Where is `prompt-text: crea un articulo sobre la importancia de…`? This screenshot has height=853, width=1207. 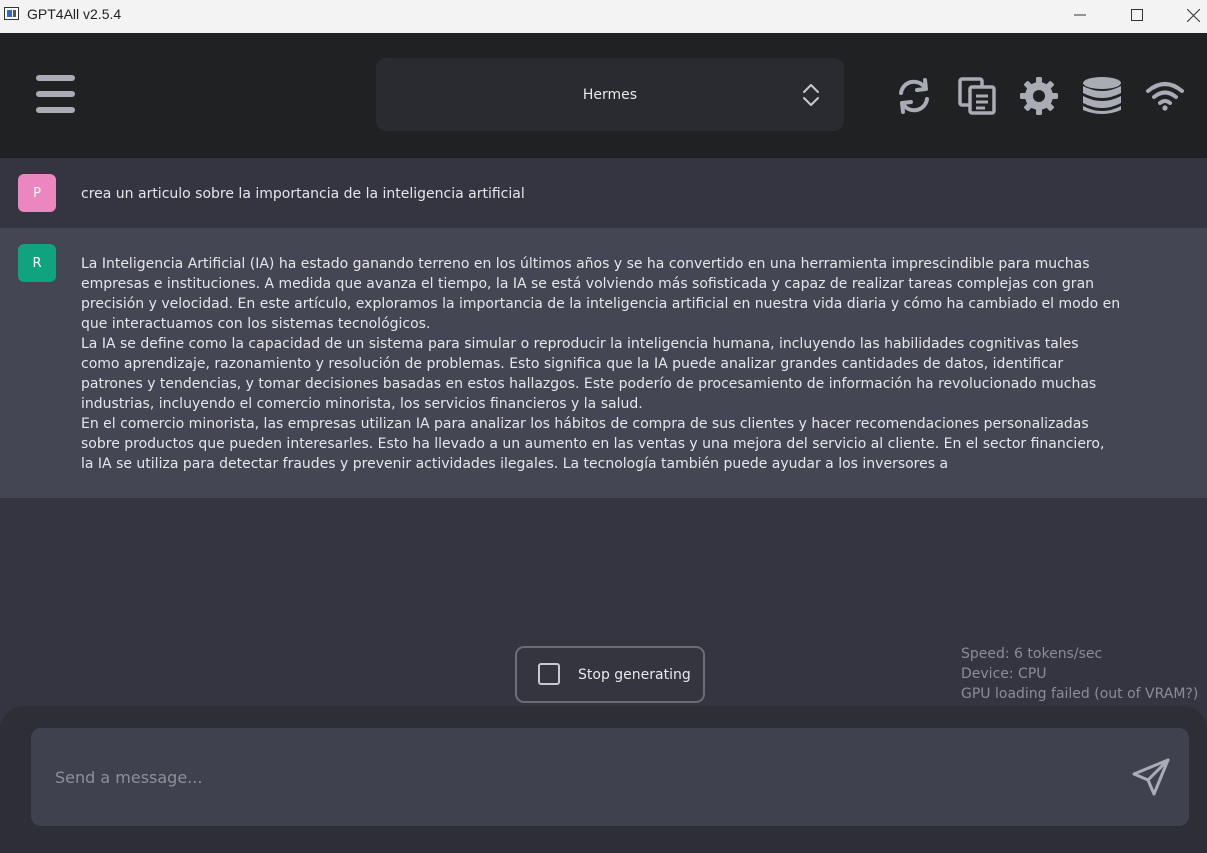 prompt-text: crea un articulo sobre la importancia de… is located at coordinates (303, 194).